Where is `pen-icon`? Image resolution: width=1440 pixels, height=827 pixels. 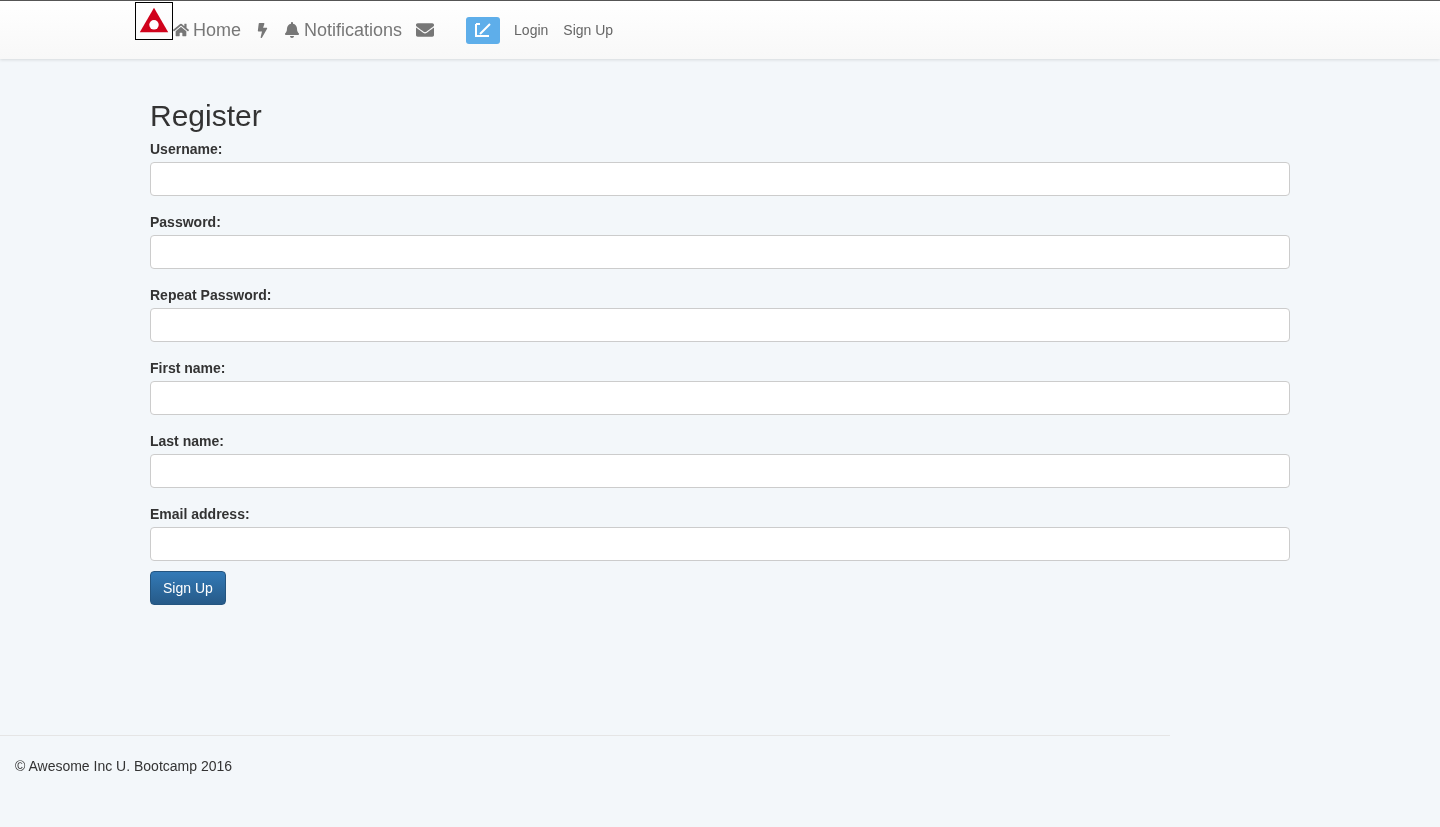
pen-icon is located at coordinates (483, 30).